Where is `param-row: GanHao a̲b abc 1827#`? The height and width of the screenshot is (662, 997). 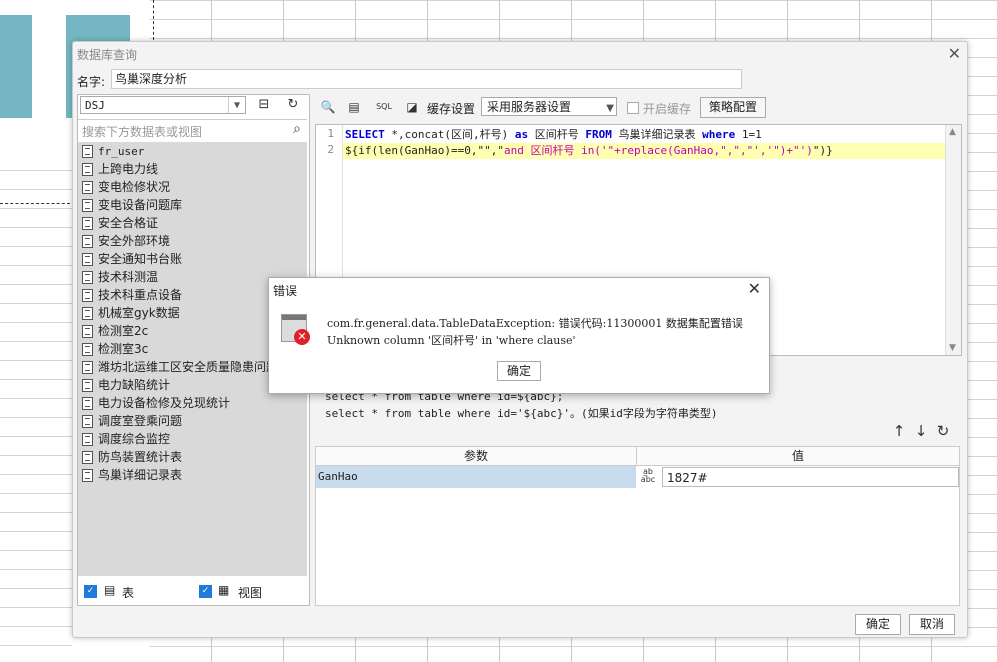 param-row: GanHao a̲b abc 1827# is located at coordinates (637, 477).